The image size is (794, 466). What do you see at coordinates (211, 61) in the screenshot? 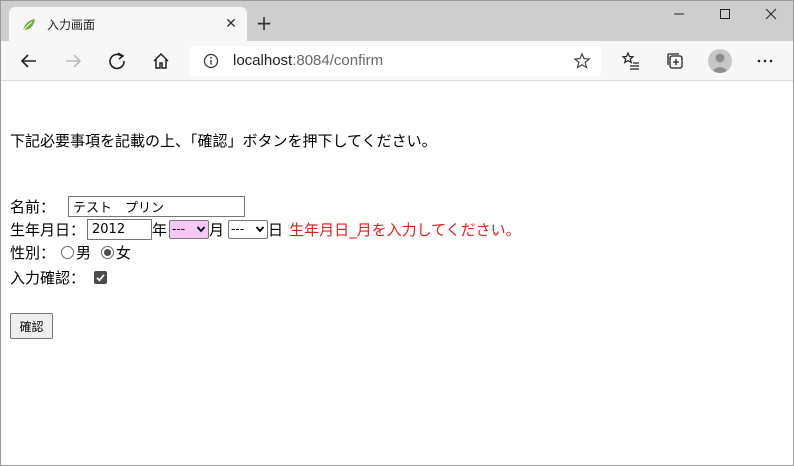
I see `info-icon` at bounding box center [211, 61].